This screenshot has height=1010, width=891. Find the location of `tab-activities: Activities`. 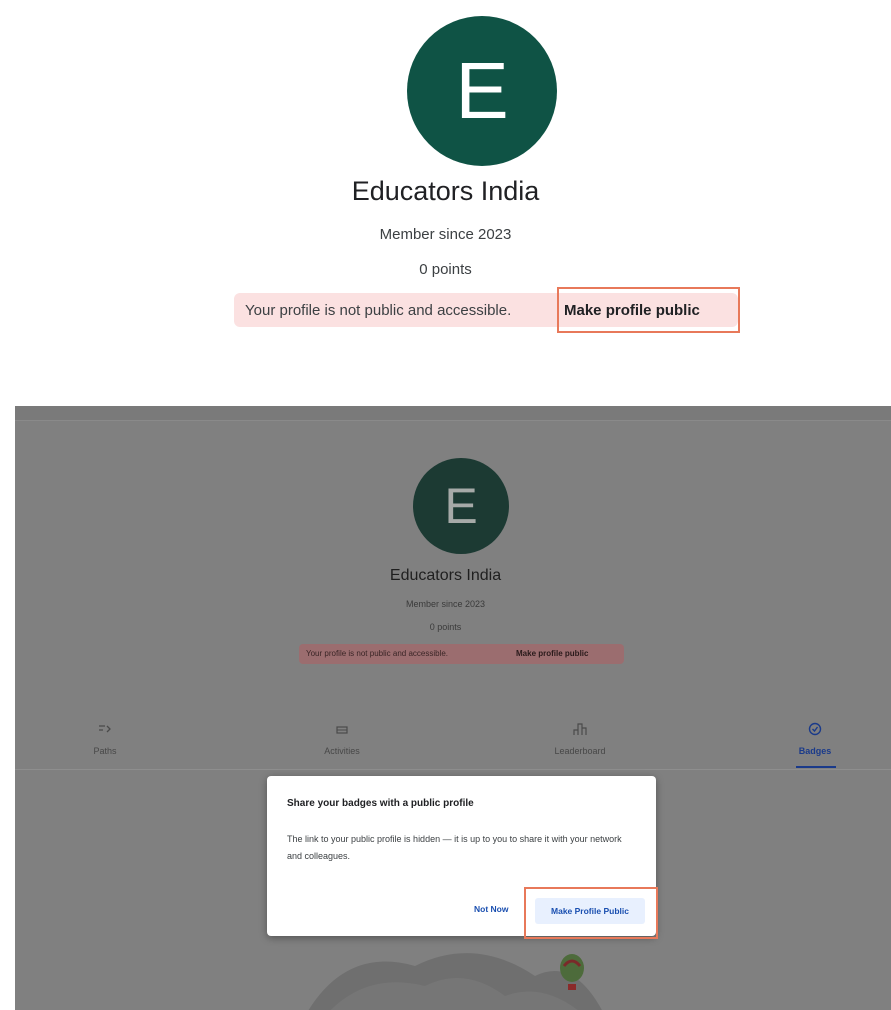

tab-activities: Activities is located at coordinates (342, 745).